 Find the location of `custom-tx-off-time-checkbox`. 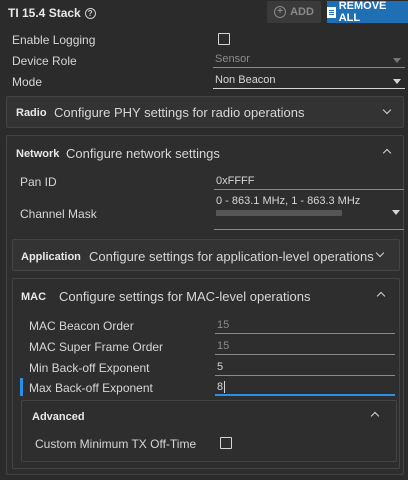

custom-tx-off-time-checkbox is located at coordinates (226, 443).